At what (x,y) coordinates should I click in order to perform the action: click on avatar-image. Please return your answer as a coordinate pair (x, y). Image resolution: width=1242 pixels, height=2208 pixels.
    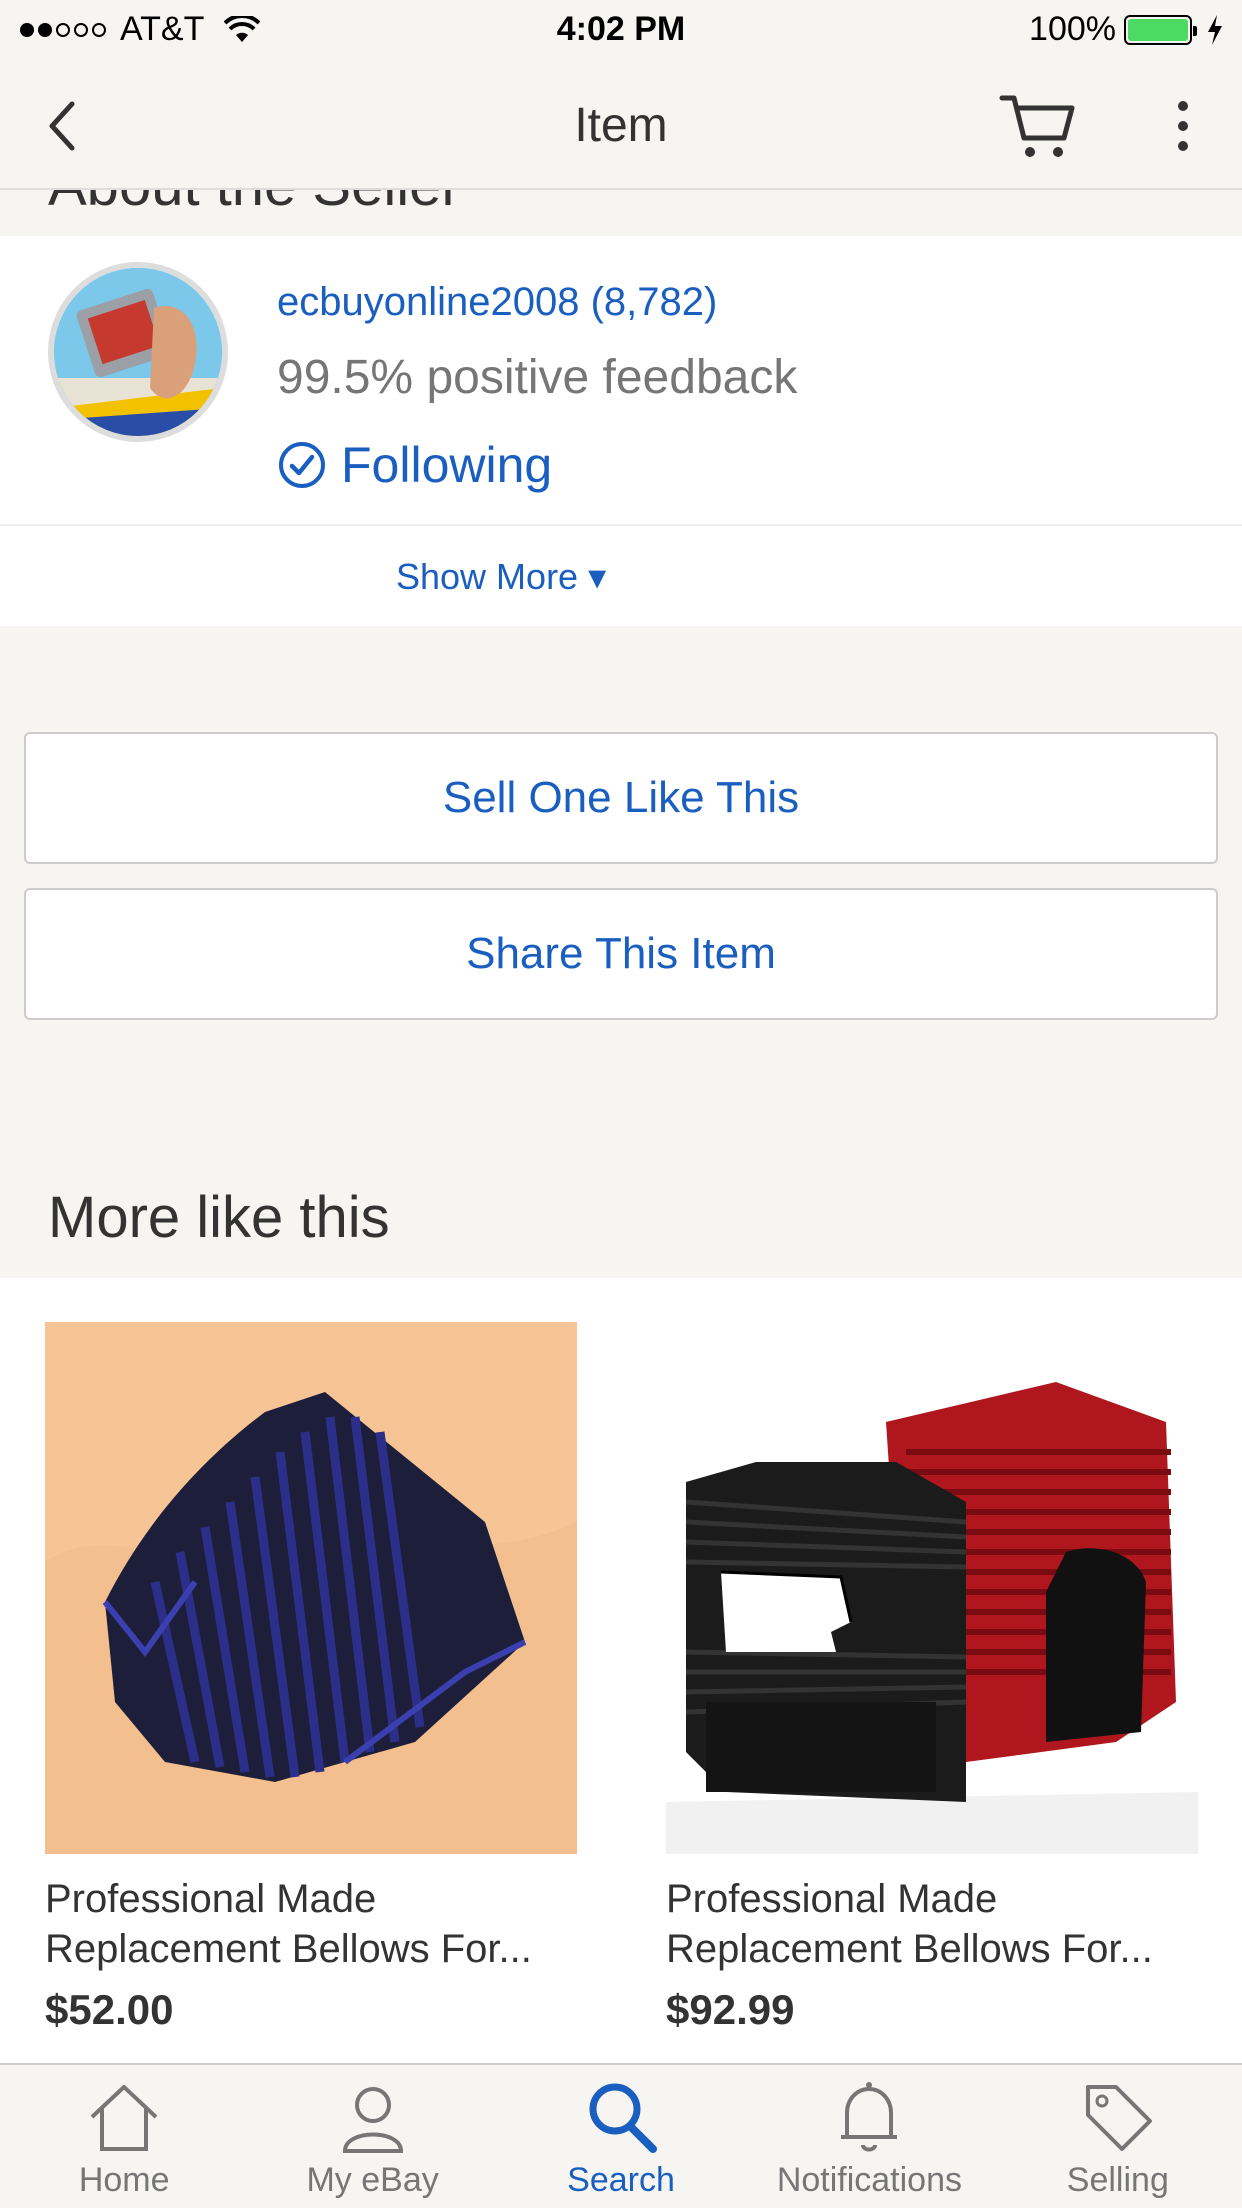
    Looking at the image, I should click on (138, 352).